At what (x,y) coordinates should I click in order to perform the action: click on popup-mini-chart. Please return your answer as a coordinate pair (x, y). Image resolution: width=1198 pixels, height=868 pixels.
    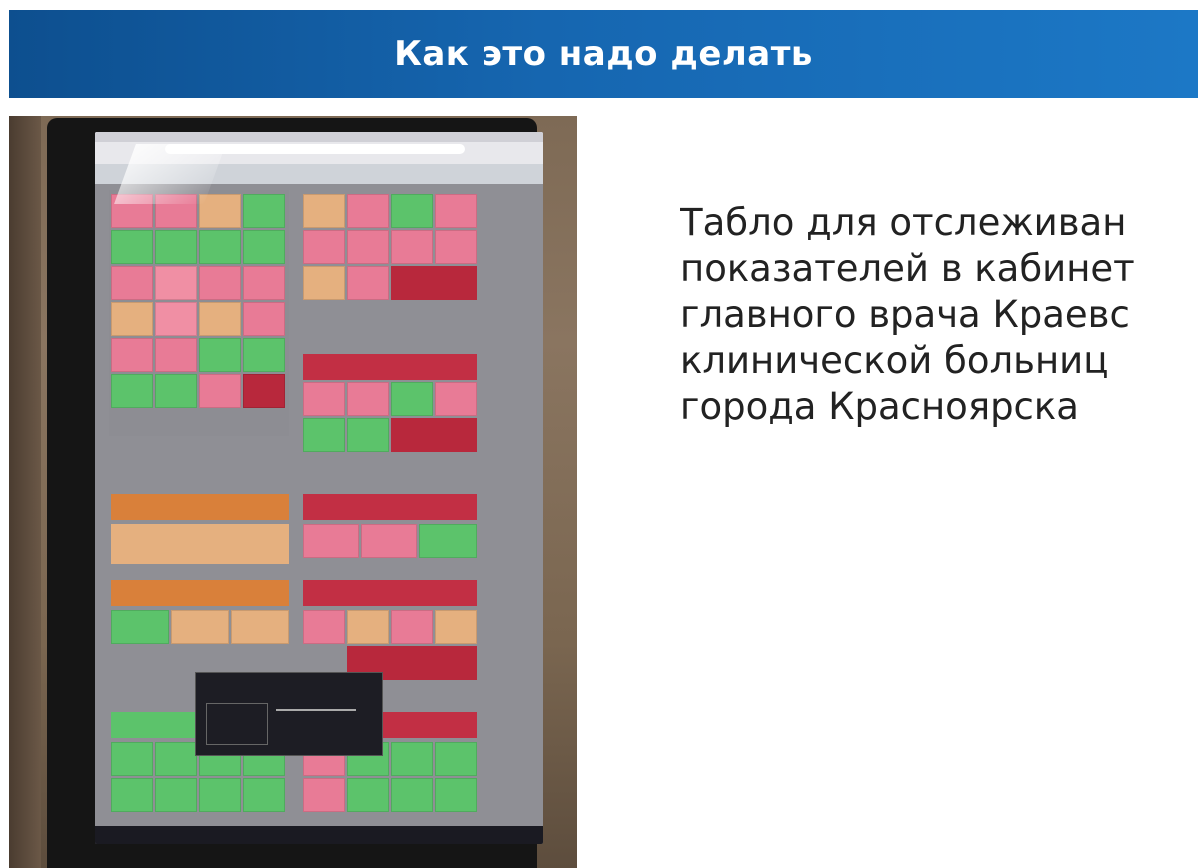
    Looking at the image, I should click on (237, 724).